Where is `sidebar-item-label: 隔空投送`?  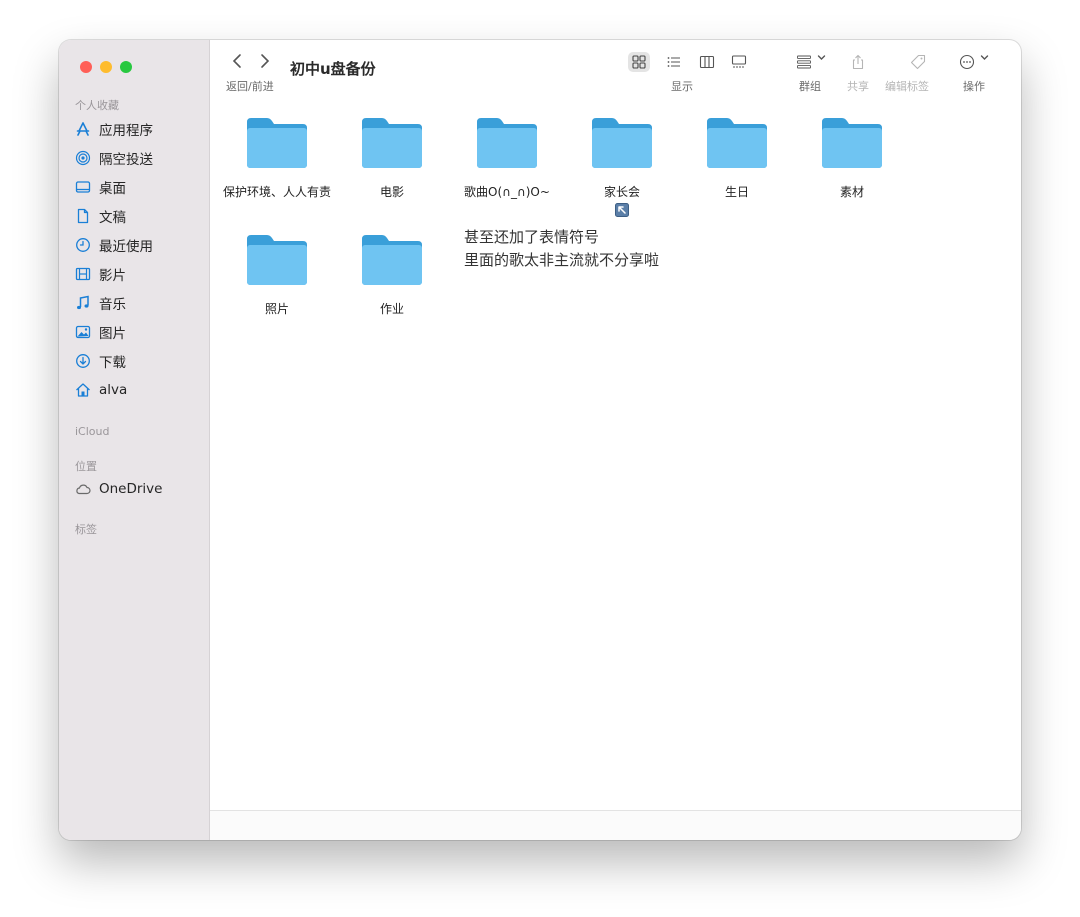
sidebar-item-label: 隔空投送 is located at coordinates (126, 160).